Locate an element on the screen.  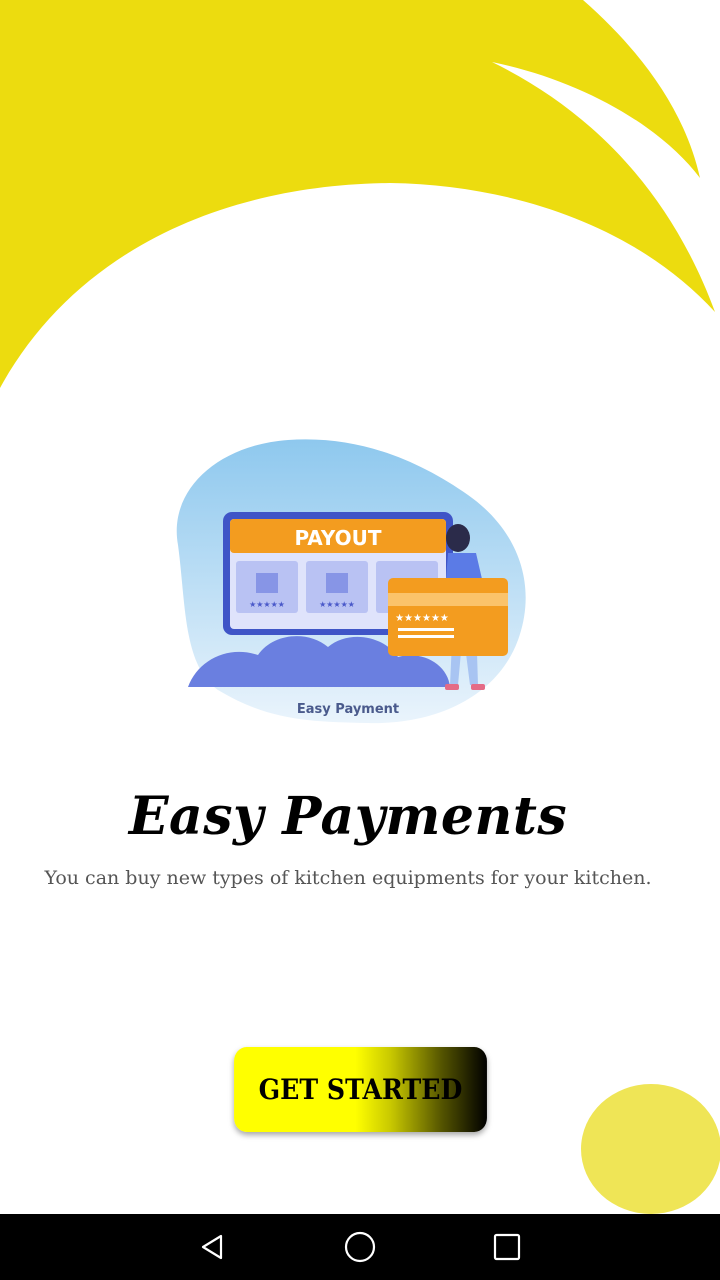
yellow-circle is located at coordinates (650, 1149).